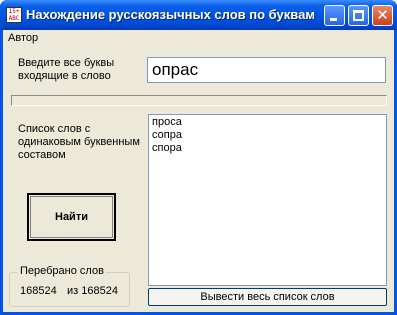 Image resolution: width=397 pixels, height=315 pixels. I want to click on find-button: Найти, so click(71, 217).